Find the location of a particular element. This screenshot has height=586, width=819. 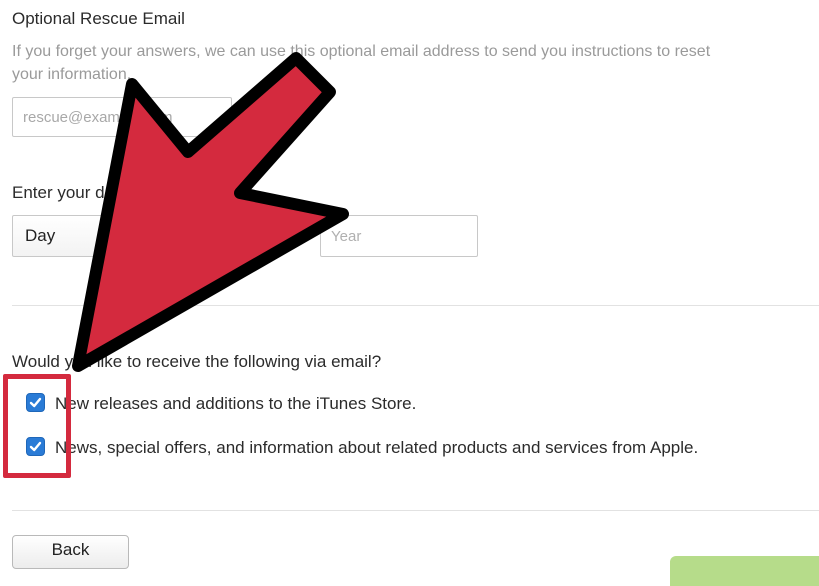

news-offers-checkbox is located at coordinates (35, 446).